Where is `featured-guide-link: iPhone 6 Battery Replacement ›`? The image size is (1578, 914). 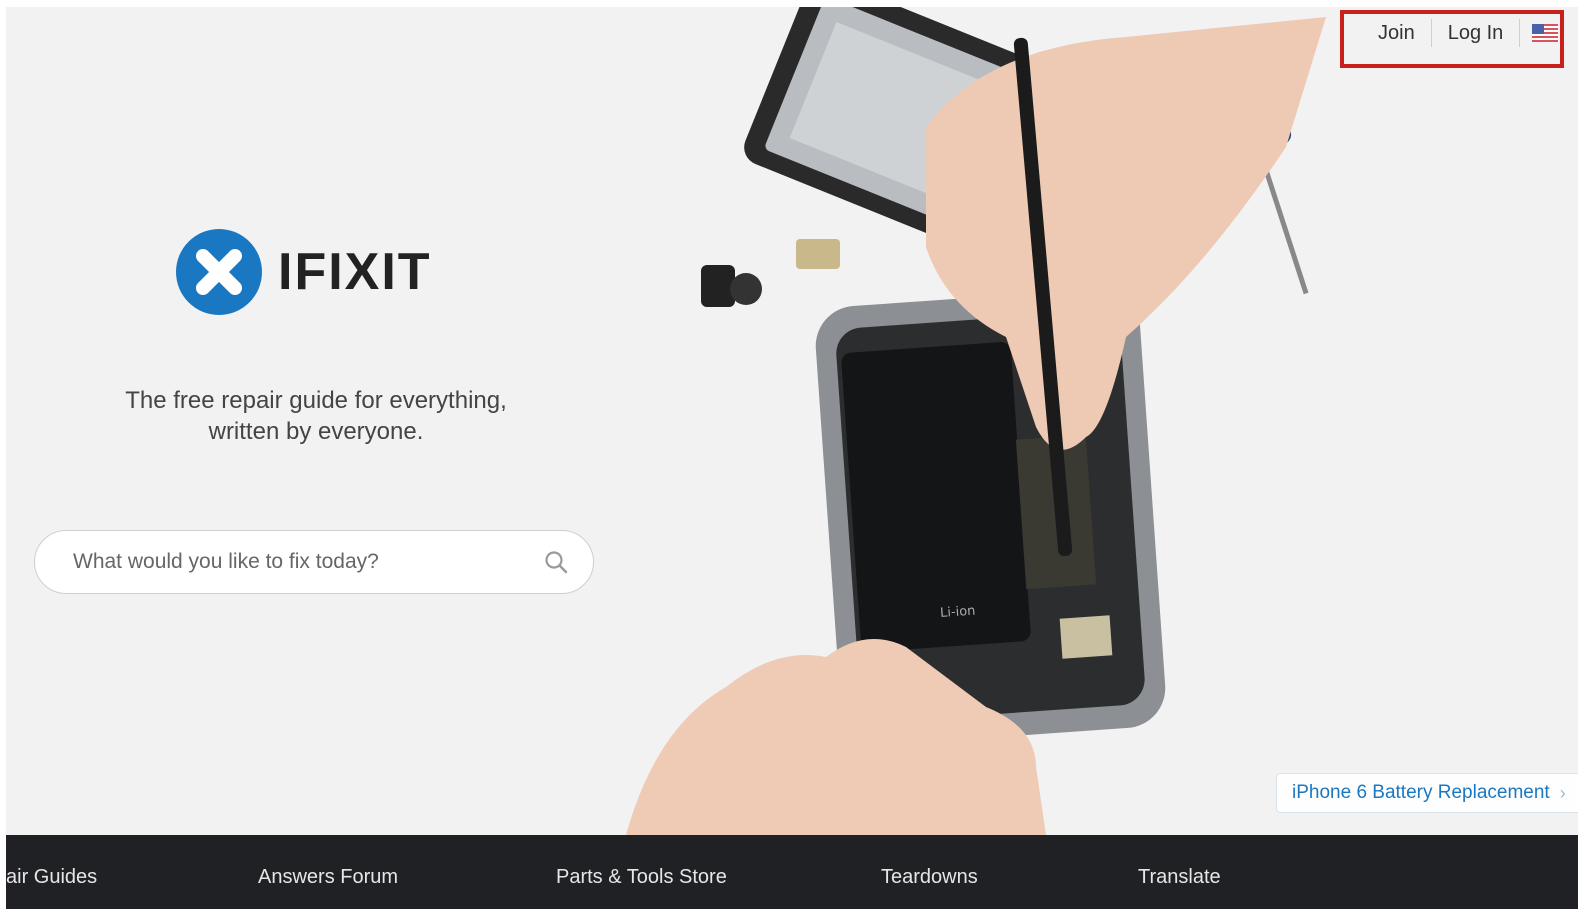 featured-guide-link: iPhone 6 Battery Replacement › is located at coordinates (1427, 793).